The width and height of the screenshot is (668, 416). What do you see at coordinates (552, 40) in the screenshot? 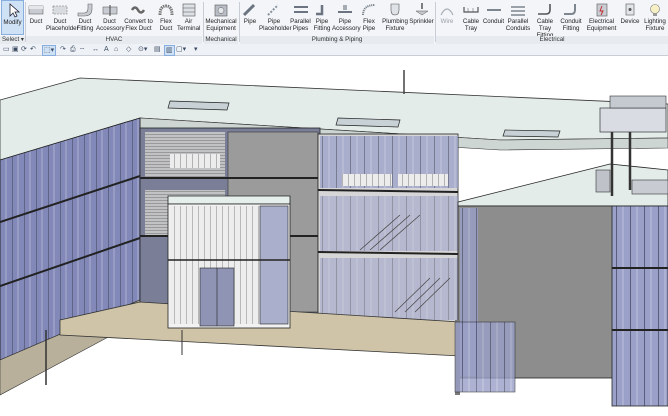
I see `electrical-panel-label: Electrical` at bounding box center [552, 40].